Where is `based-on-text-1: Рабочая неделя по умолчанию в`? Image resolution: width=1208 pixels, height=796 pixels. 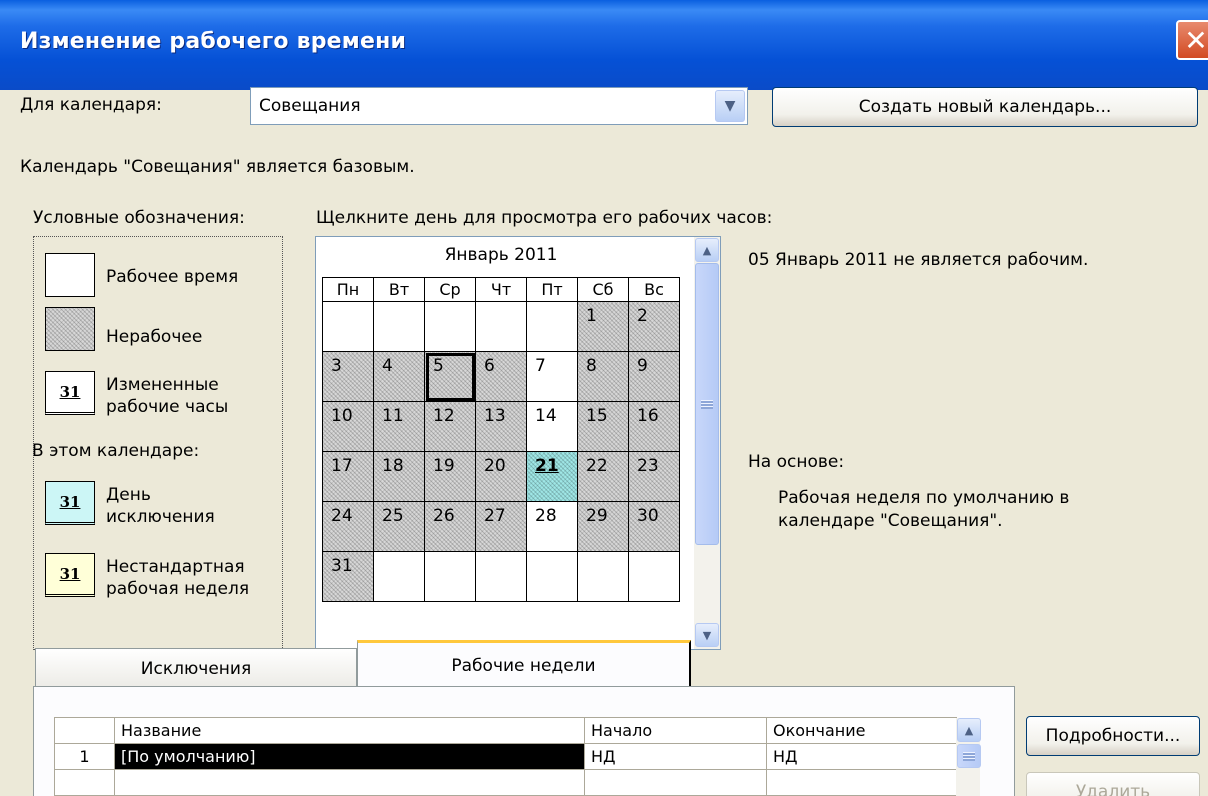
based-on-text-1: Рабочая неделя по умолчанию в is located at coordinates (924, 498).